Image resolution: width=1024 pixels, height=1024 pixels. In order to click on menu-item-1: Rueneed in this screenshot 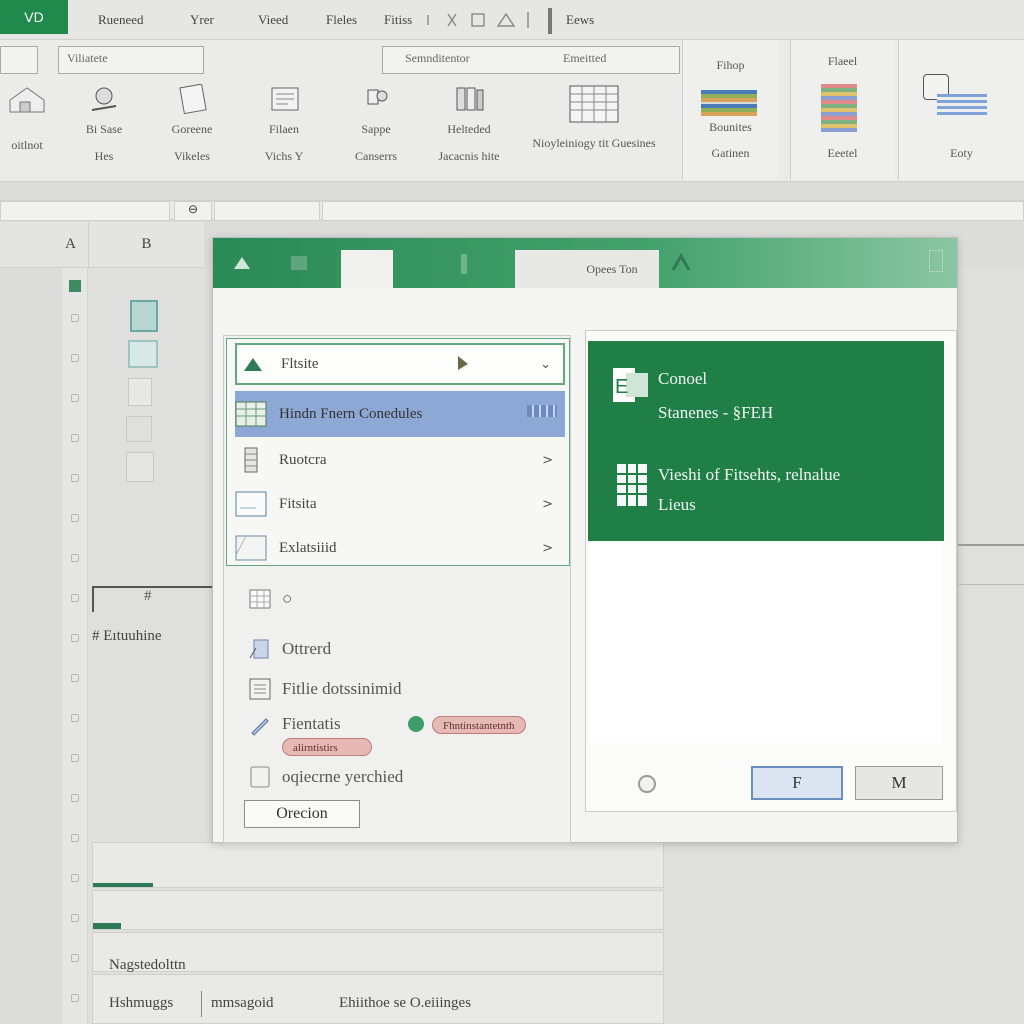, I will do `click(120, 20)`.